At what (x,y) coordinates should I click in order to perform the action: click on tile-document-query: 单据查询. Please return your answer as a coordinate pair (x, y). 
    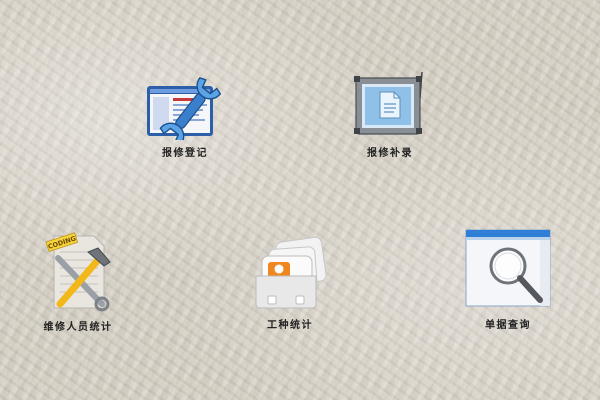
    Looking at the image, I should click on (508, 279).